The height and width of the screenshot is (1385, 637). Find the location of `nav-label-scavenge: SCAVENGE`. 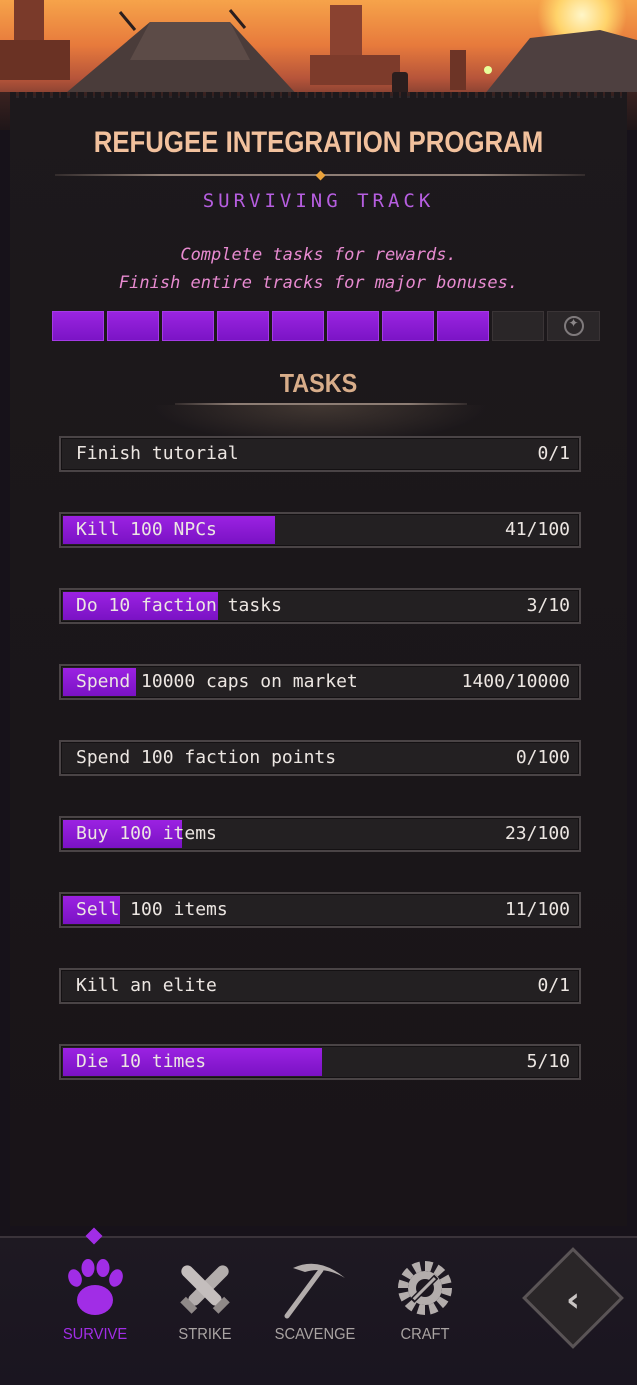

nav-label-scavenge: SCAVENGE is located at coordinates (315, 1334).